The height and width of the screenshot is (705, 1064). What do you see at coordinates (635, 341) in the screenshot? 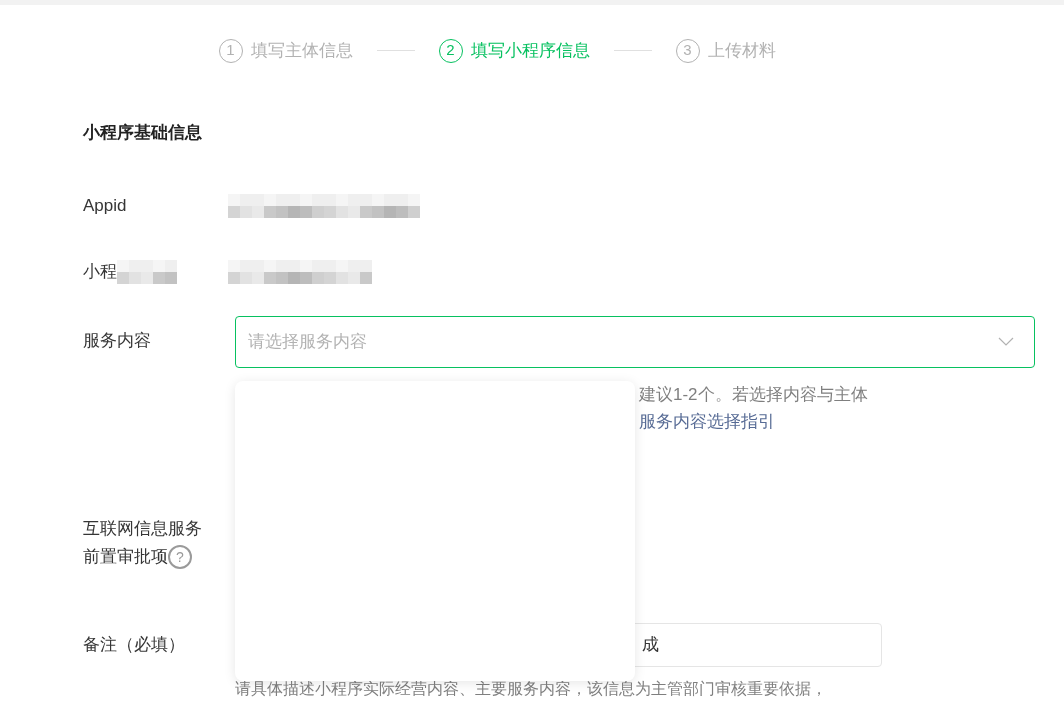
I see `service-select: 请选择服务内容` at bounding box center [635, 341].